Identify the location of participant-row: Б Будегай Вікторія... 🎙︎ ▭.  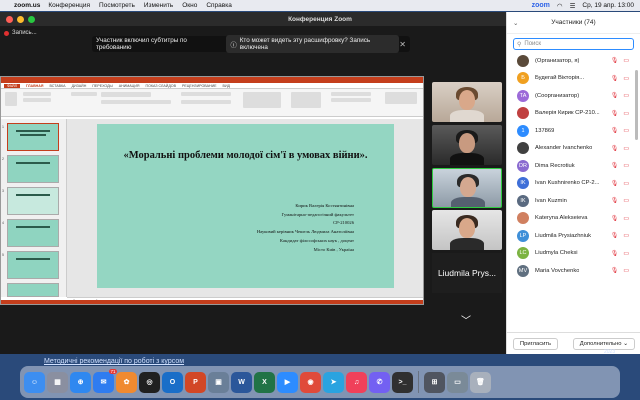
(571, 79).